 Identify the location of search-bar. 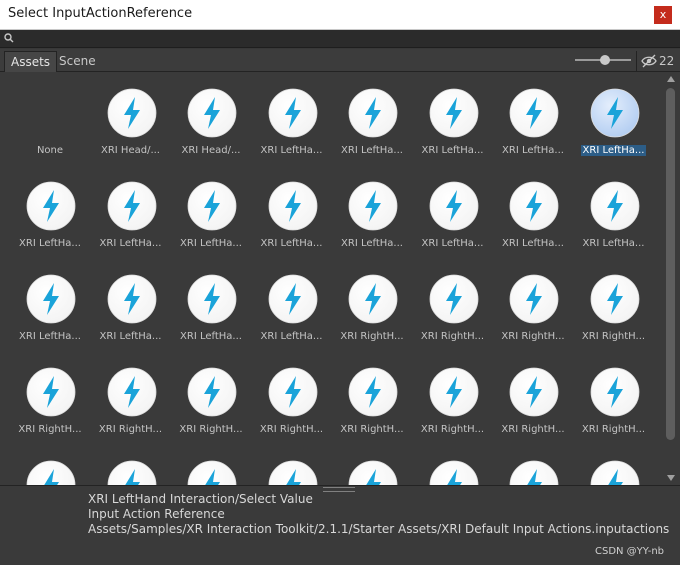
(340, 39).